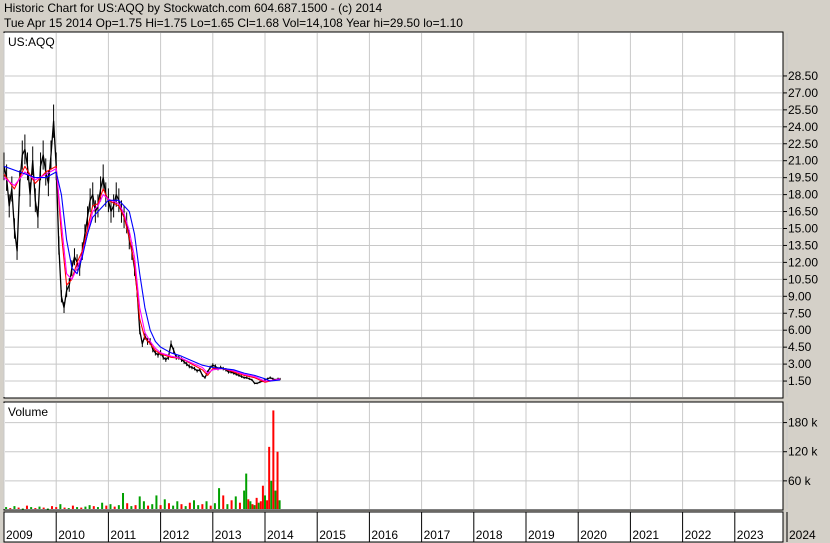  Describe the element at coordinates (123, 535) in the screenshot. I see `time-tick-label: 2011` at that location.